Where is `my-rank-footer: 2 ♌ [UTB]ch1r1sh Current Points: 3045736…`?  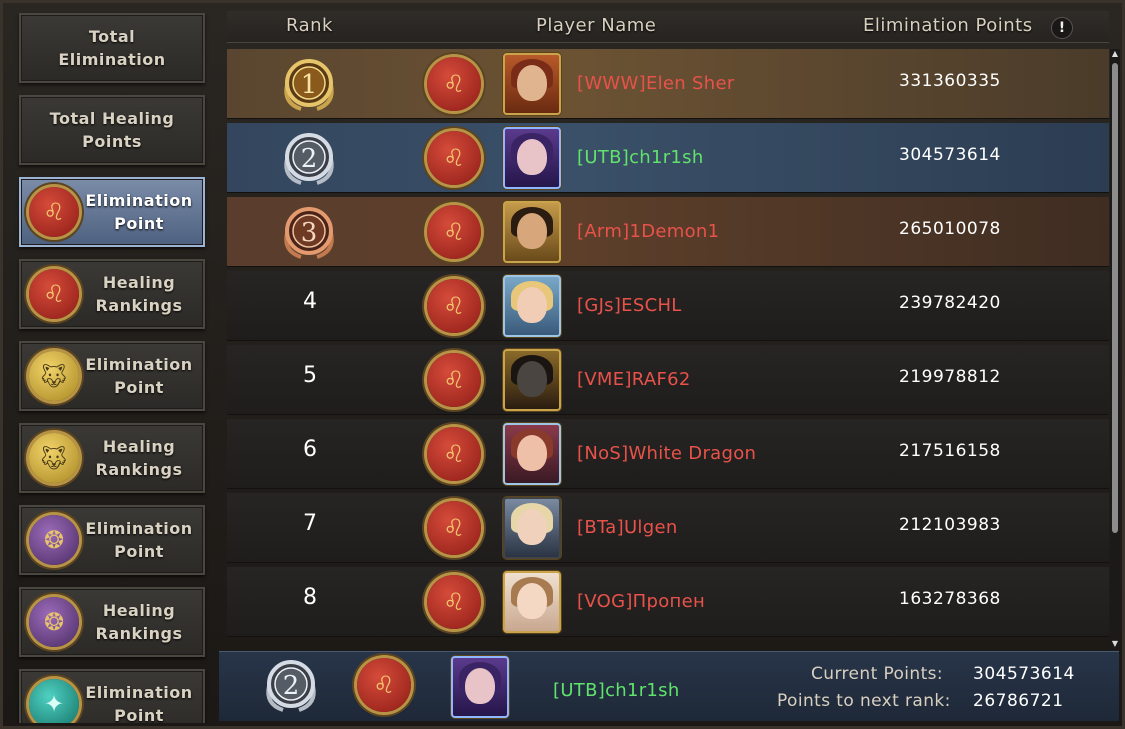 my-rank-footer: 2 ♌ [UTB]ch1r1sh Current Points: 3045736… is located at coordinates (669, 686).